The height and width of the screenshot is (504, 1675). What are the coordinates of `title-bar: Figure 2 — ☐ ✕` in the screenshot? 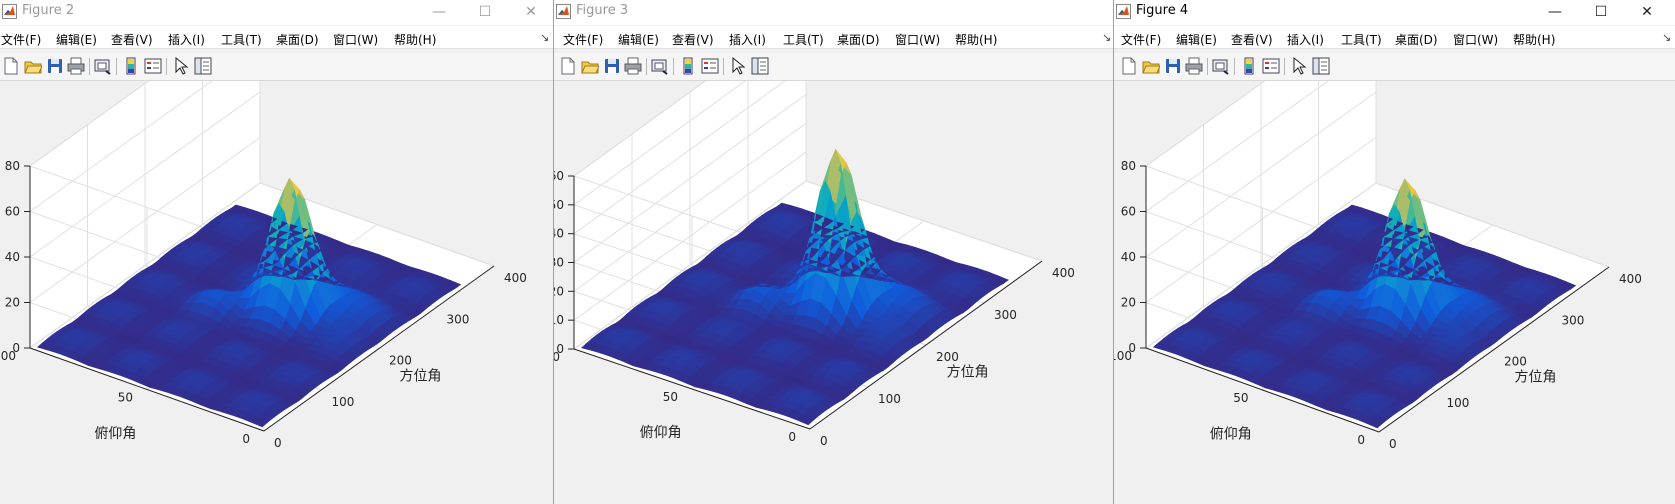 It's located at (276, 12).